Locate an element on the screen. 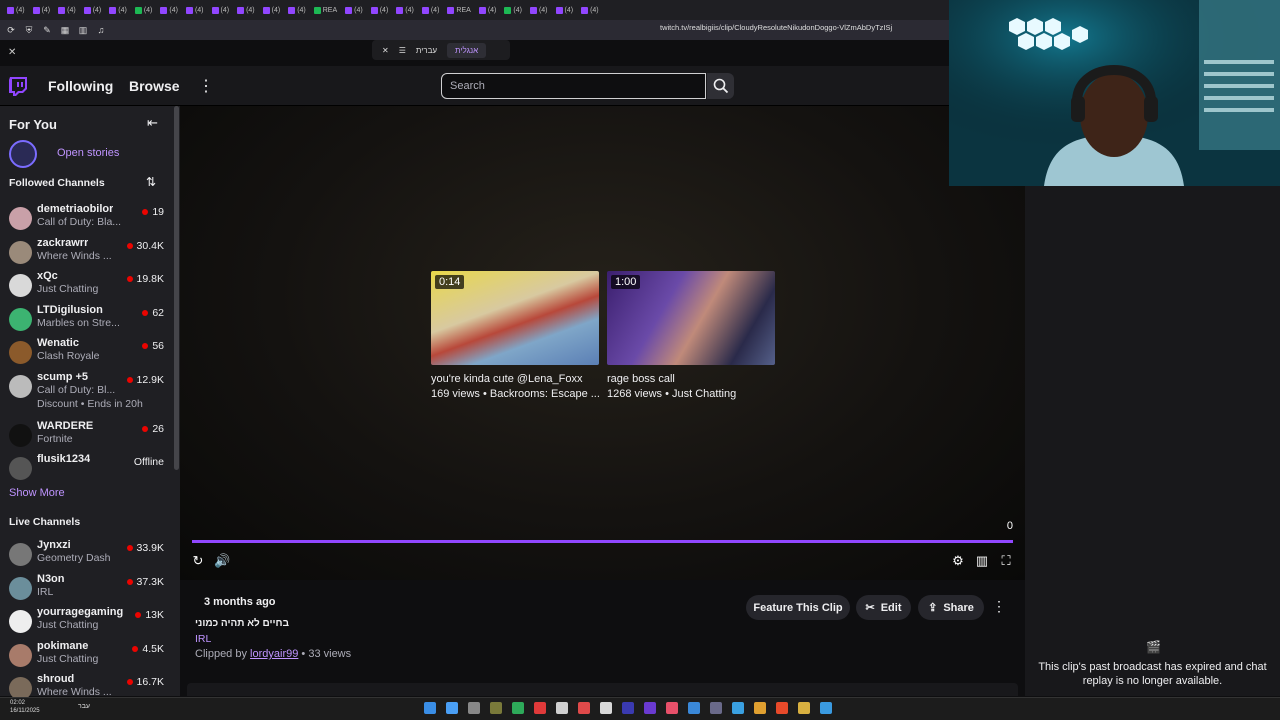  sidebar-channel: pokimane Just Chatting 4.5K is located at coordinates (87, 657).